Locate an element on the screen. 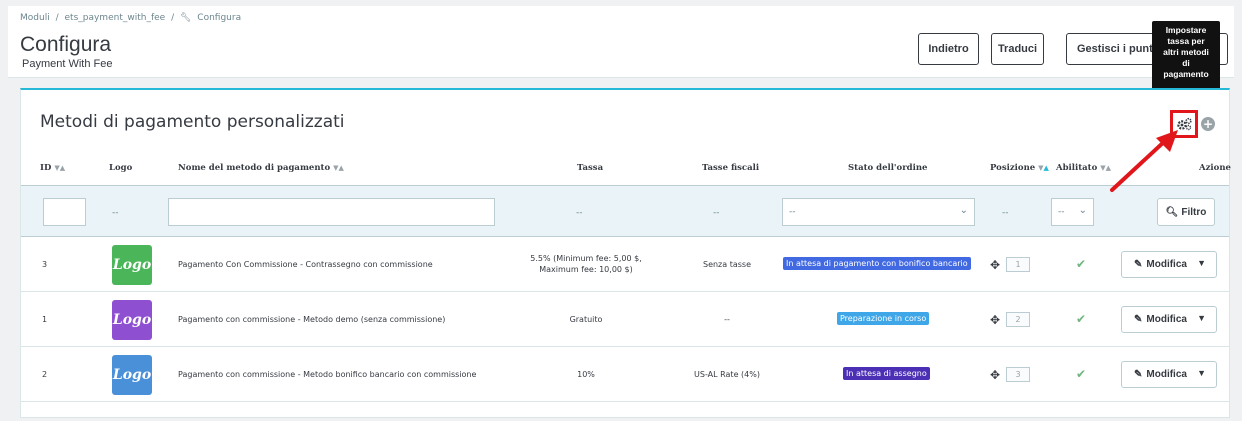  name-filter-input is located at coordinates (331, 212).